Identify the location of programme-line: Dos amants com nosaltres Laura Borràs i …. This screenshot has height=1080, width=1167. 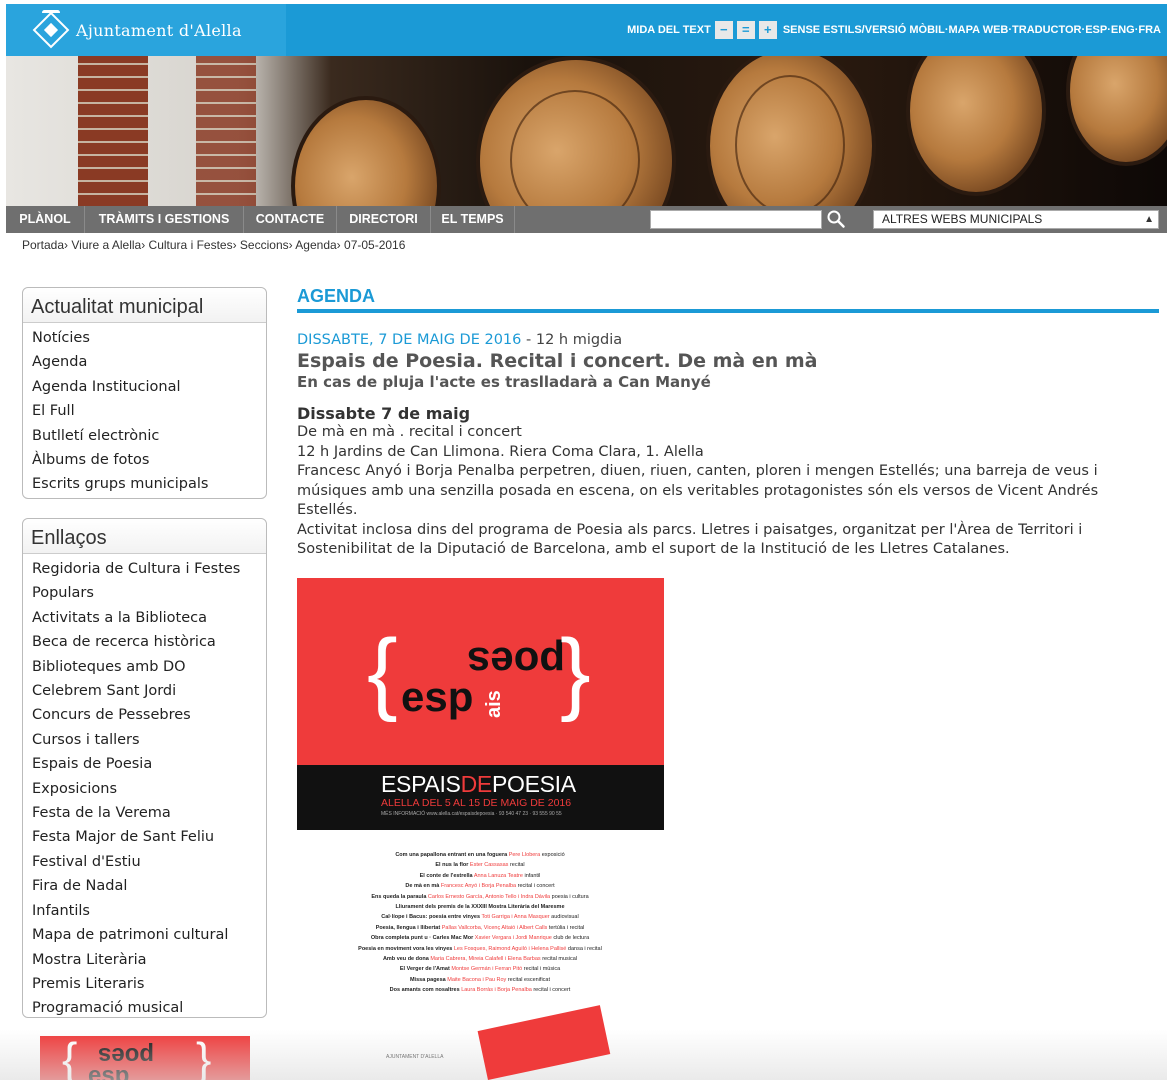
(480, 990).